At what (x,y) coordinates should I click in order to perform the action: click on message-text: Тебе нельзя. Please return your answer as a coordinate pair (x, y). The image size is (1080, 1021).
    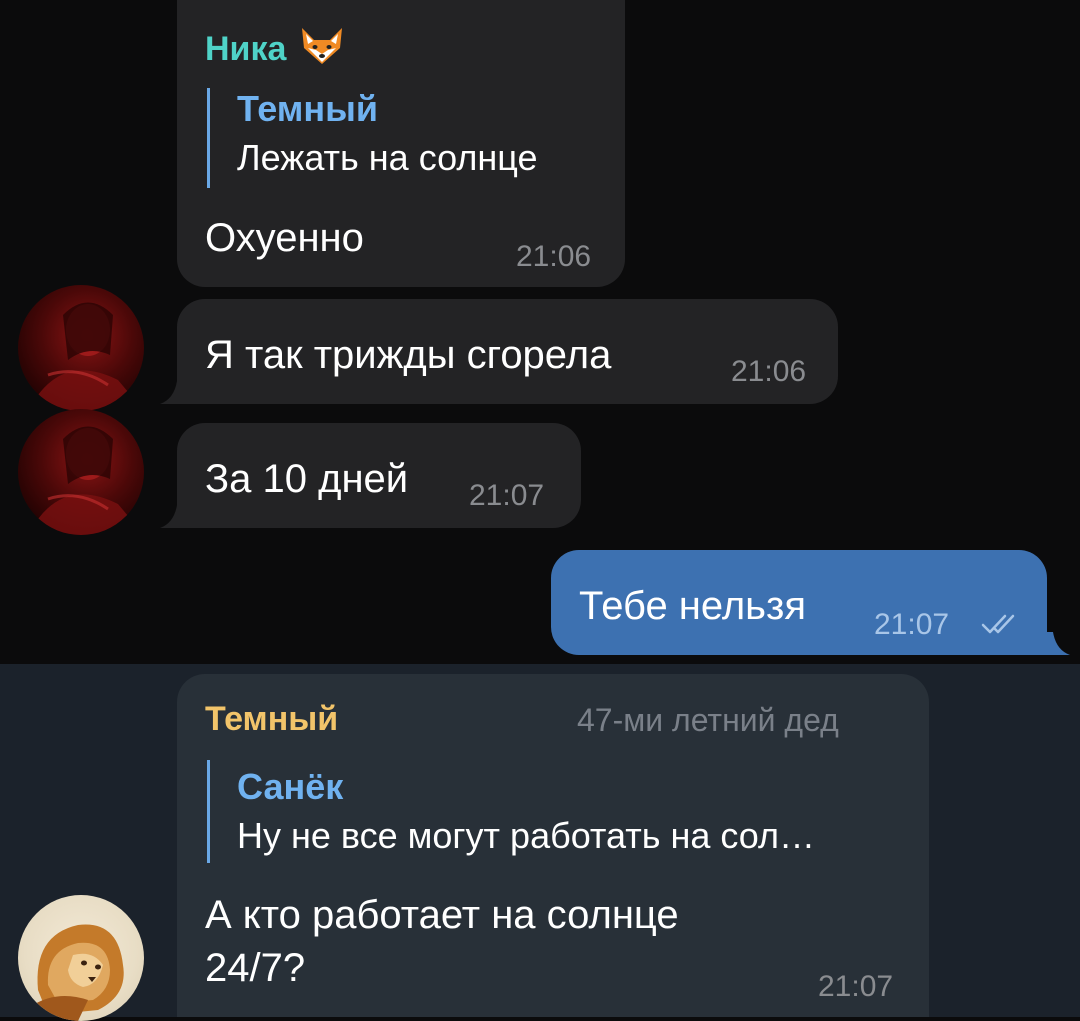
    Looking at the image, I should click on (692, 606).